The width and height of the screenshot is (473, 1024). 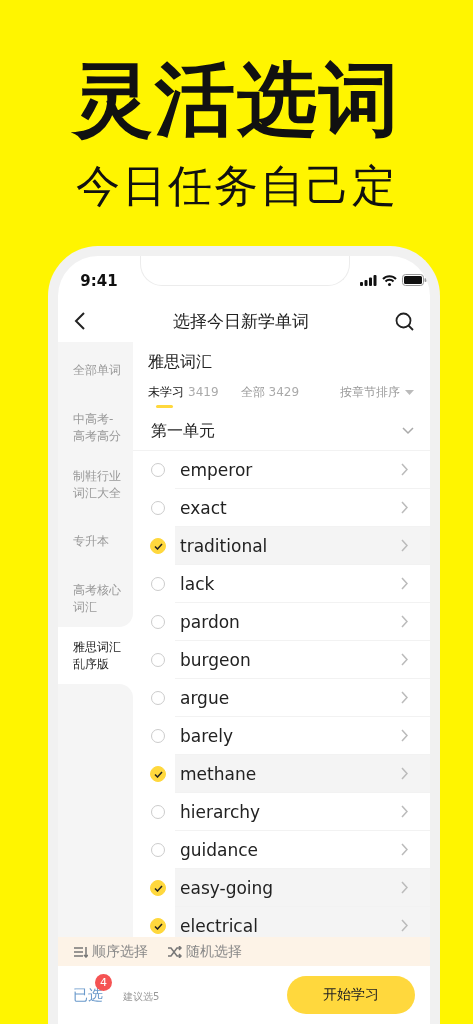 I want to click on word-row: traditional, so click(x=302, y=546).